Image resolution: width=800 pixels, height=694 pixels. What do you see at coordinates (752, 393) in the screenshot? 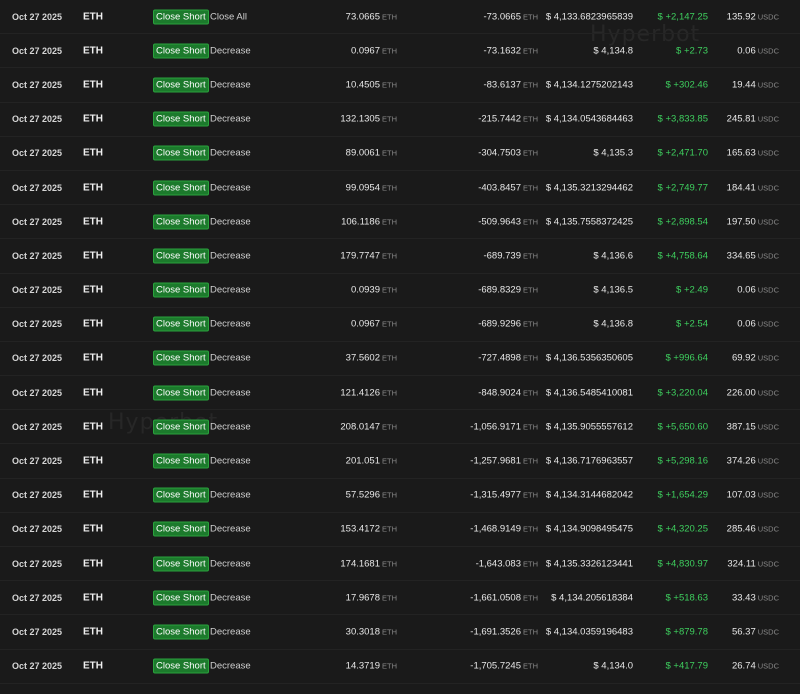
I see `fee-amount: 226.00 USDC` at bounding box center [752, 393].